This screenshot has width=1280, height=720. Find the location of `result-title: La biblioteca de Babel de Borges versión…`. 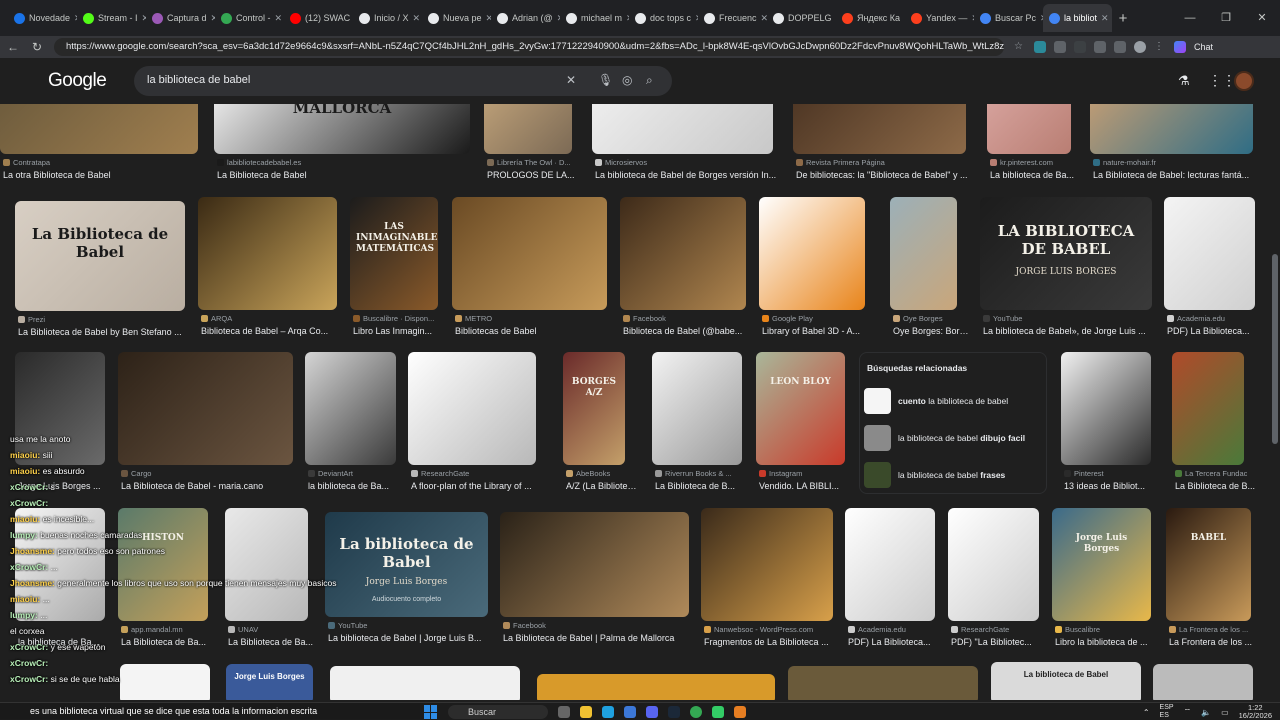

result-title: La biblioteca de Babel de Borges versión… is located at coordinates (690, 175).